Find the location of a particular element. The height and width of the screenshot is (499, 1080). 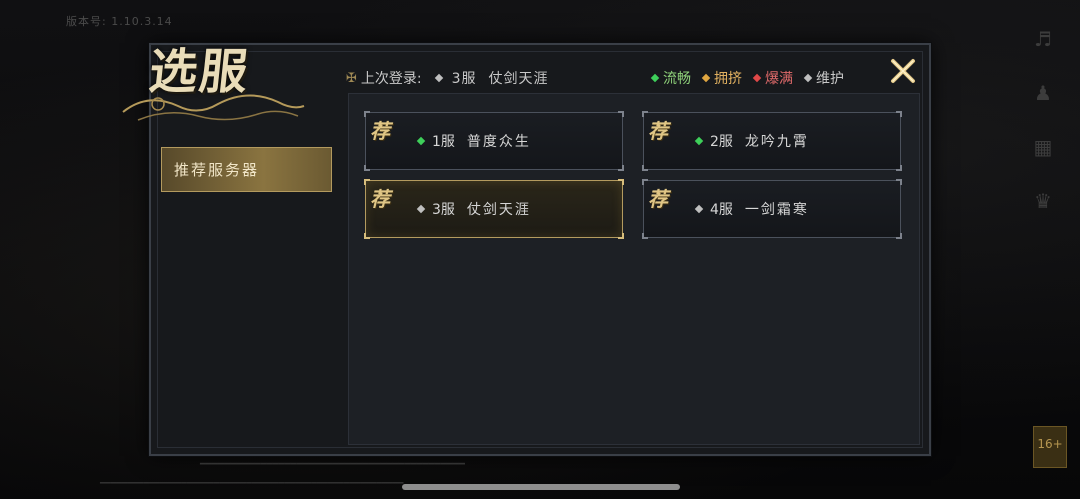

last-login-label: 上次登录: is located at coordinates (391, 79).